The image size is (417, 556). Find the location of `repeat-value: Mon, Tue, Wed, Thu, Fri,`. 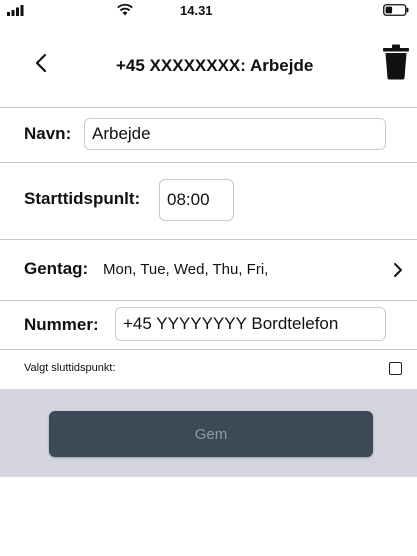

repeat-value: Mon, Tue, Wed, Thu, Fri, is located at coordinates (186, 269).